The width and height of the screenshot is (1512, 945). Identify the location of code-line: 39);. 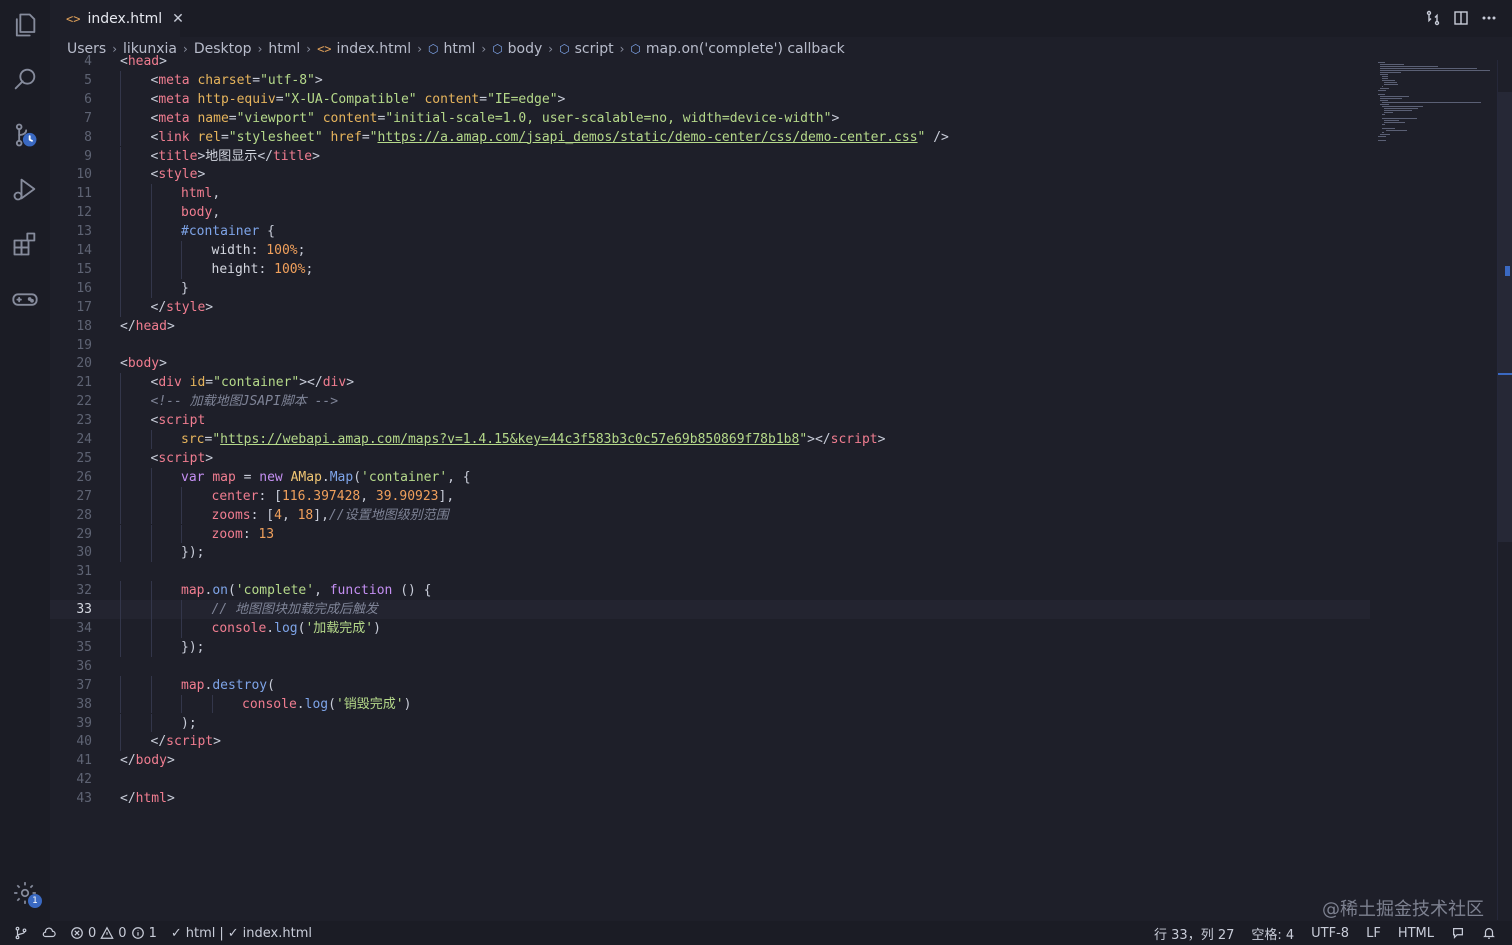
(710, 723).